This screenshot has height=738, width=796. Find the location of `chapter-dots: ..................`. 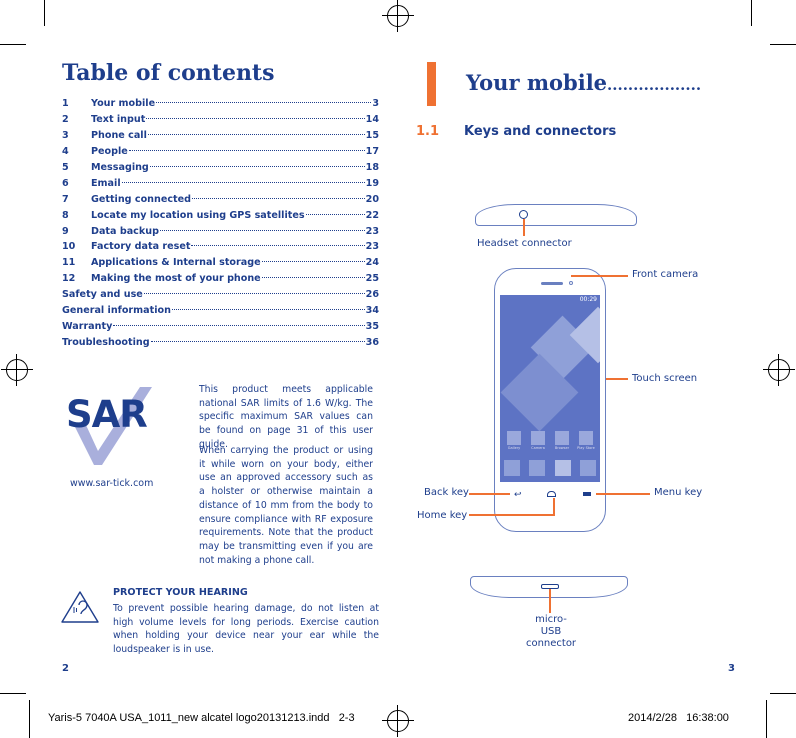

chapter-dots: .................. is located at coordinates (654, 85).